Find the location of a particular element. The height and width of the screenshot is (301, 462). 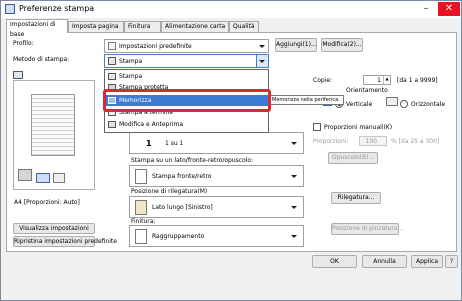

print-style-label: Stampa su un lato/fronte-retro/opuscolo: is located at coordinates (192, 160).